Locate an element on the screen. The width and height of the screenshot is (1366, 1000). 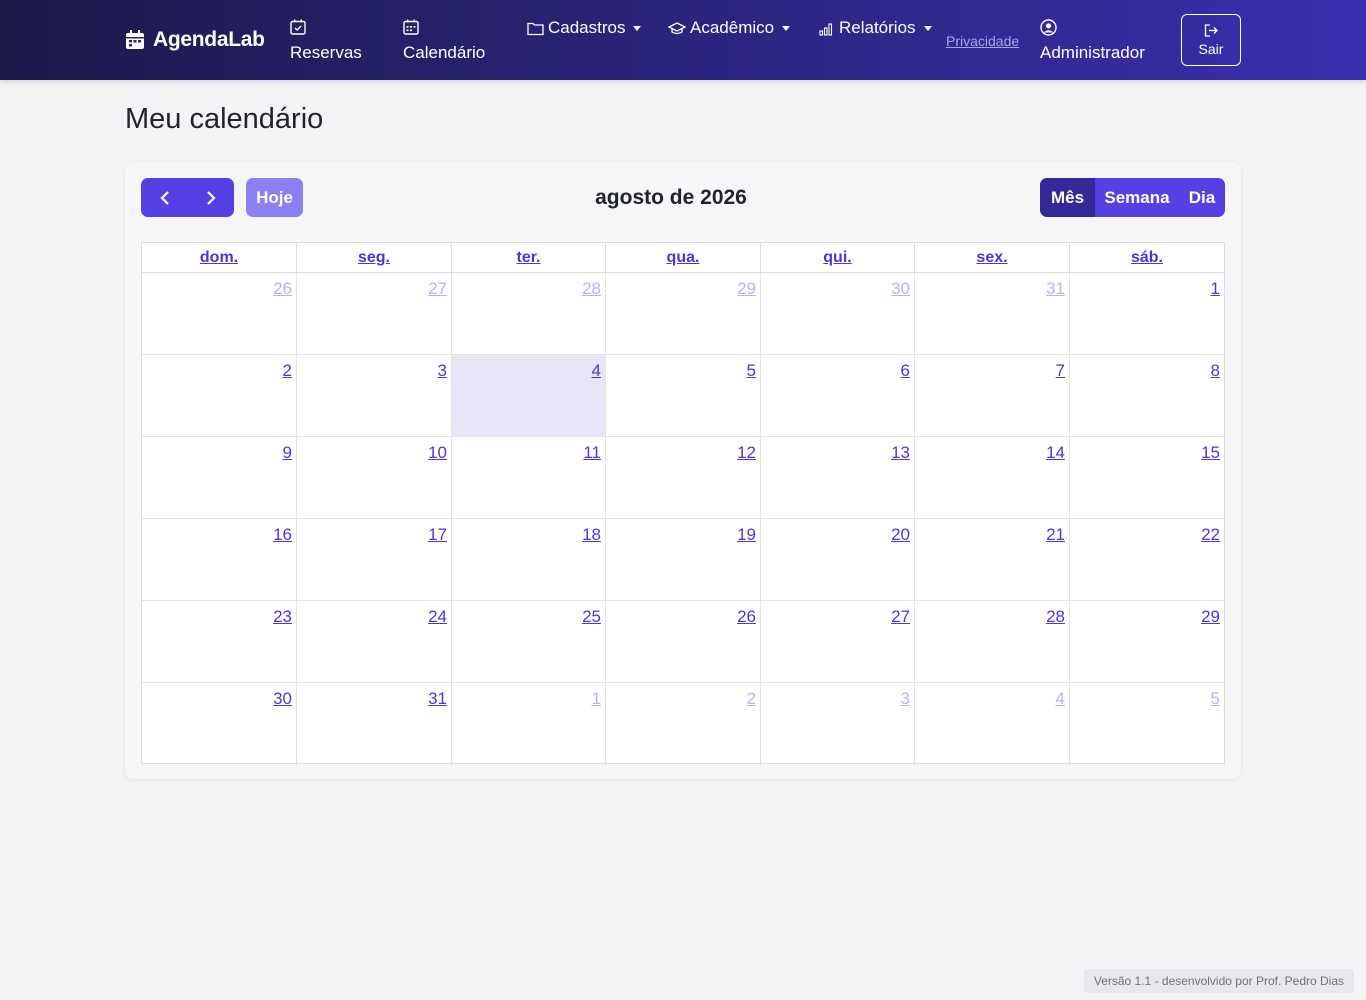
day-number-link: 7 is located at coordinates (1060, 371).